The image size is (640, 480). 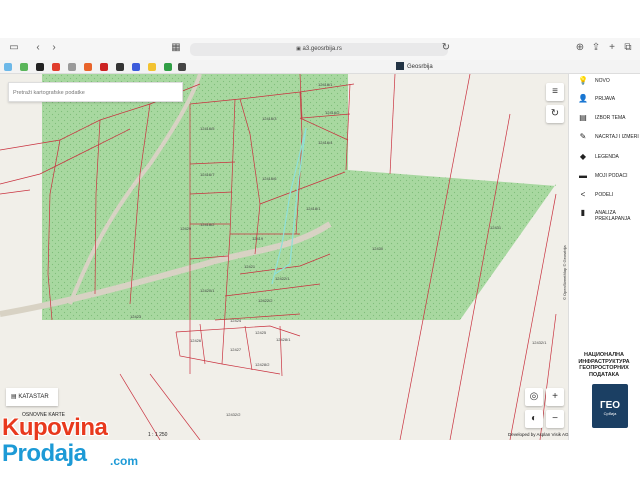 I want to click on menu-item-moji-podaci: ▬ MOJI PODACI, so click(x=604, y=179).